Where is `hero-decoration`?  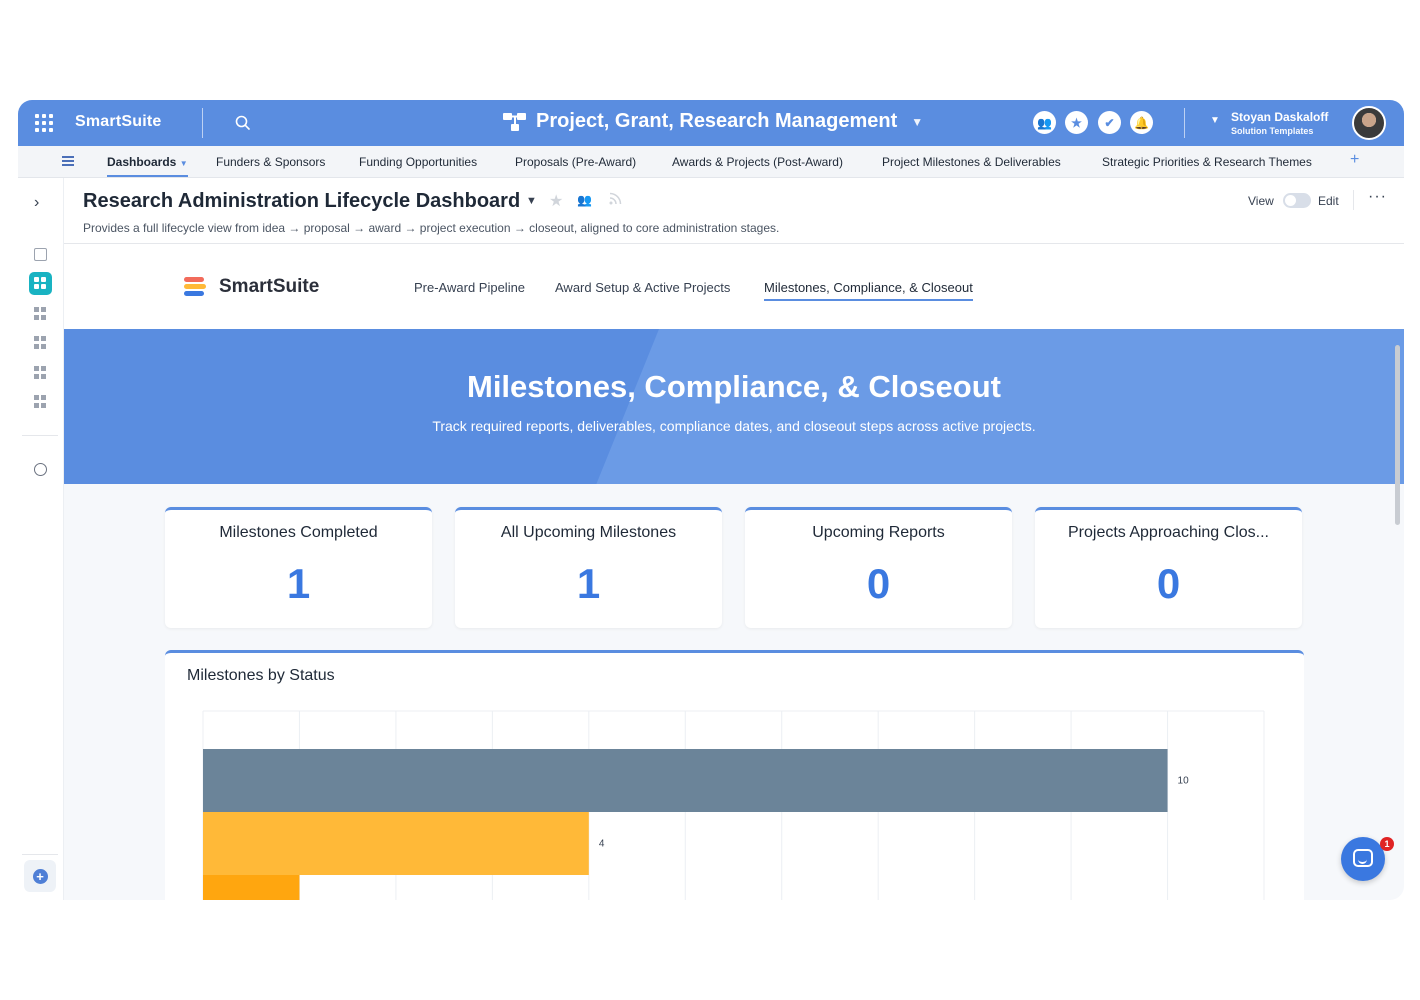 hero-decoration is located at coordinates (1000, 406).